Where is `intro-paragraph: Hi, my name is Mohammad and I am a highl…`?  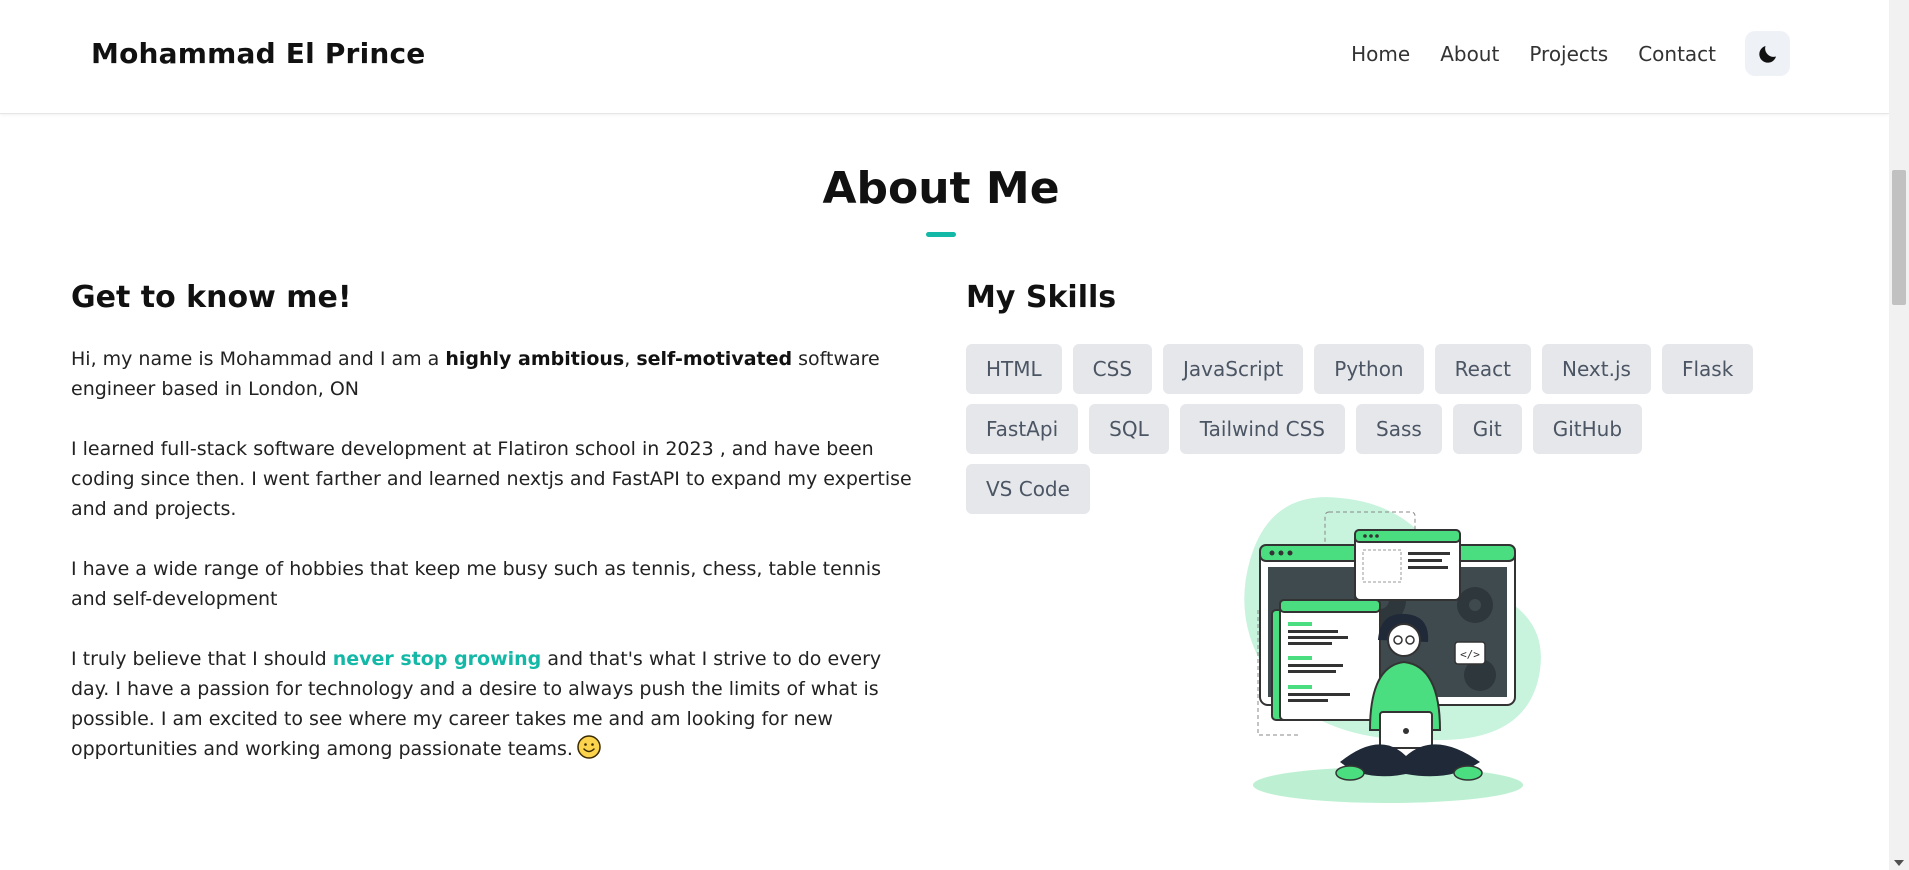
intro-paragraph: Hi, my name is Mohammad and I am a highl… is located at coordinates (496, 374).